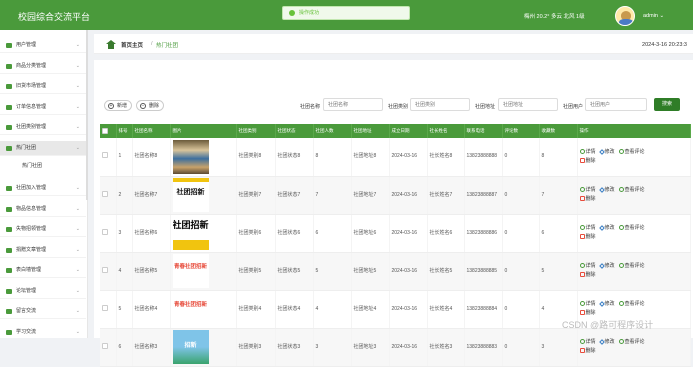 This screenshot has width=693, height=367. I want to click on club-name: 社团名称5, so click(151, 271).